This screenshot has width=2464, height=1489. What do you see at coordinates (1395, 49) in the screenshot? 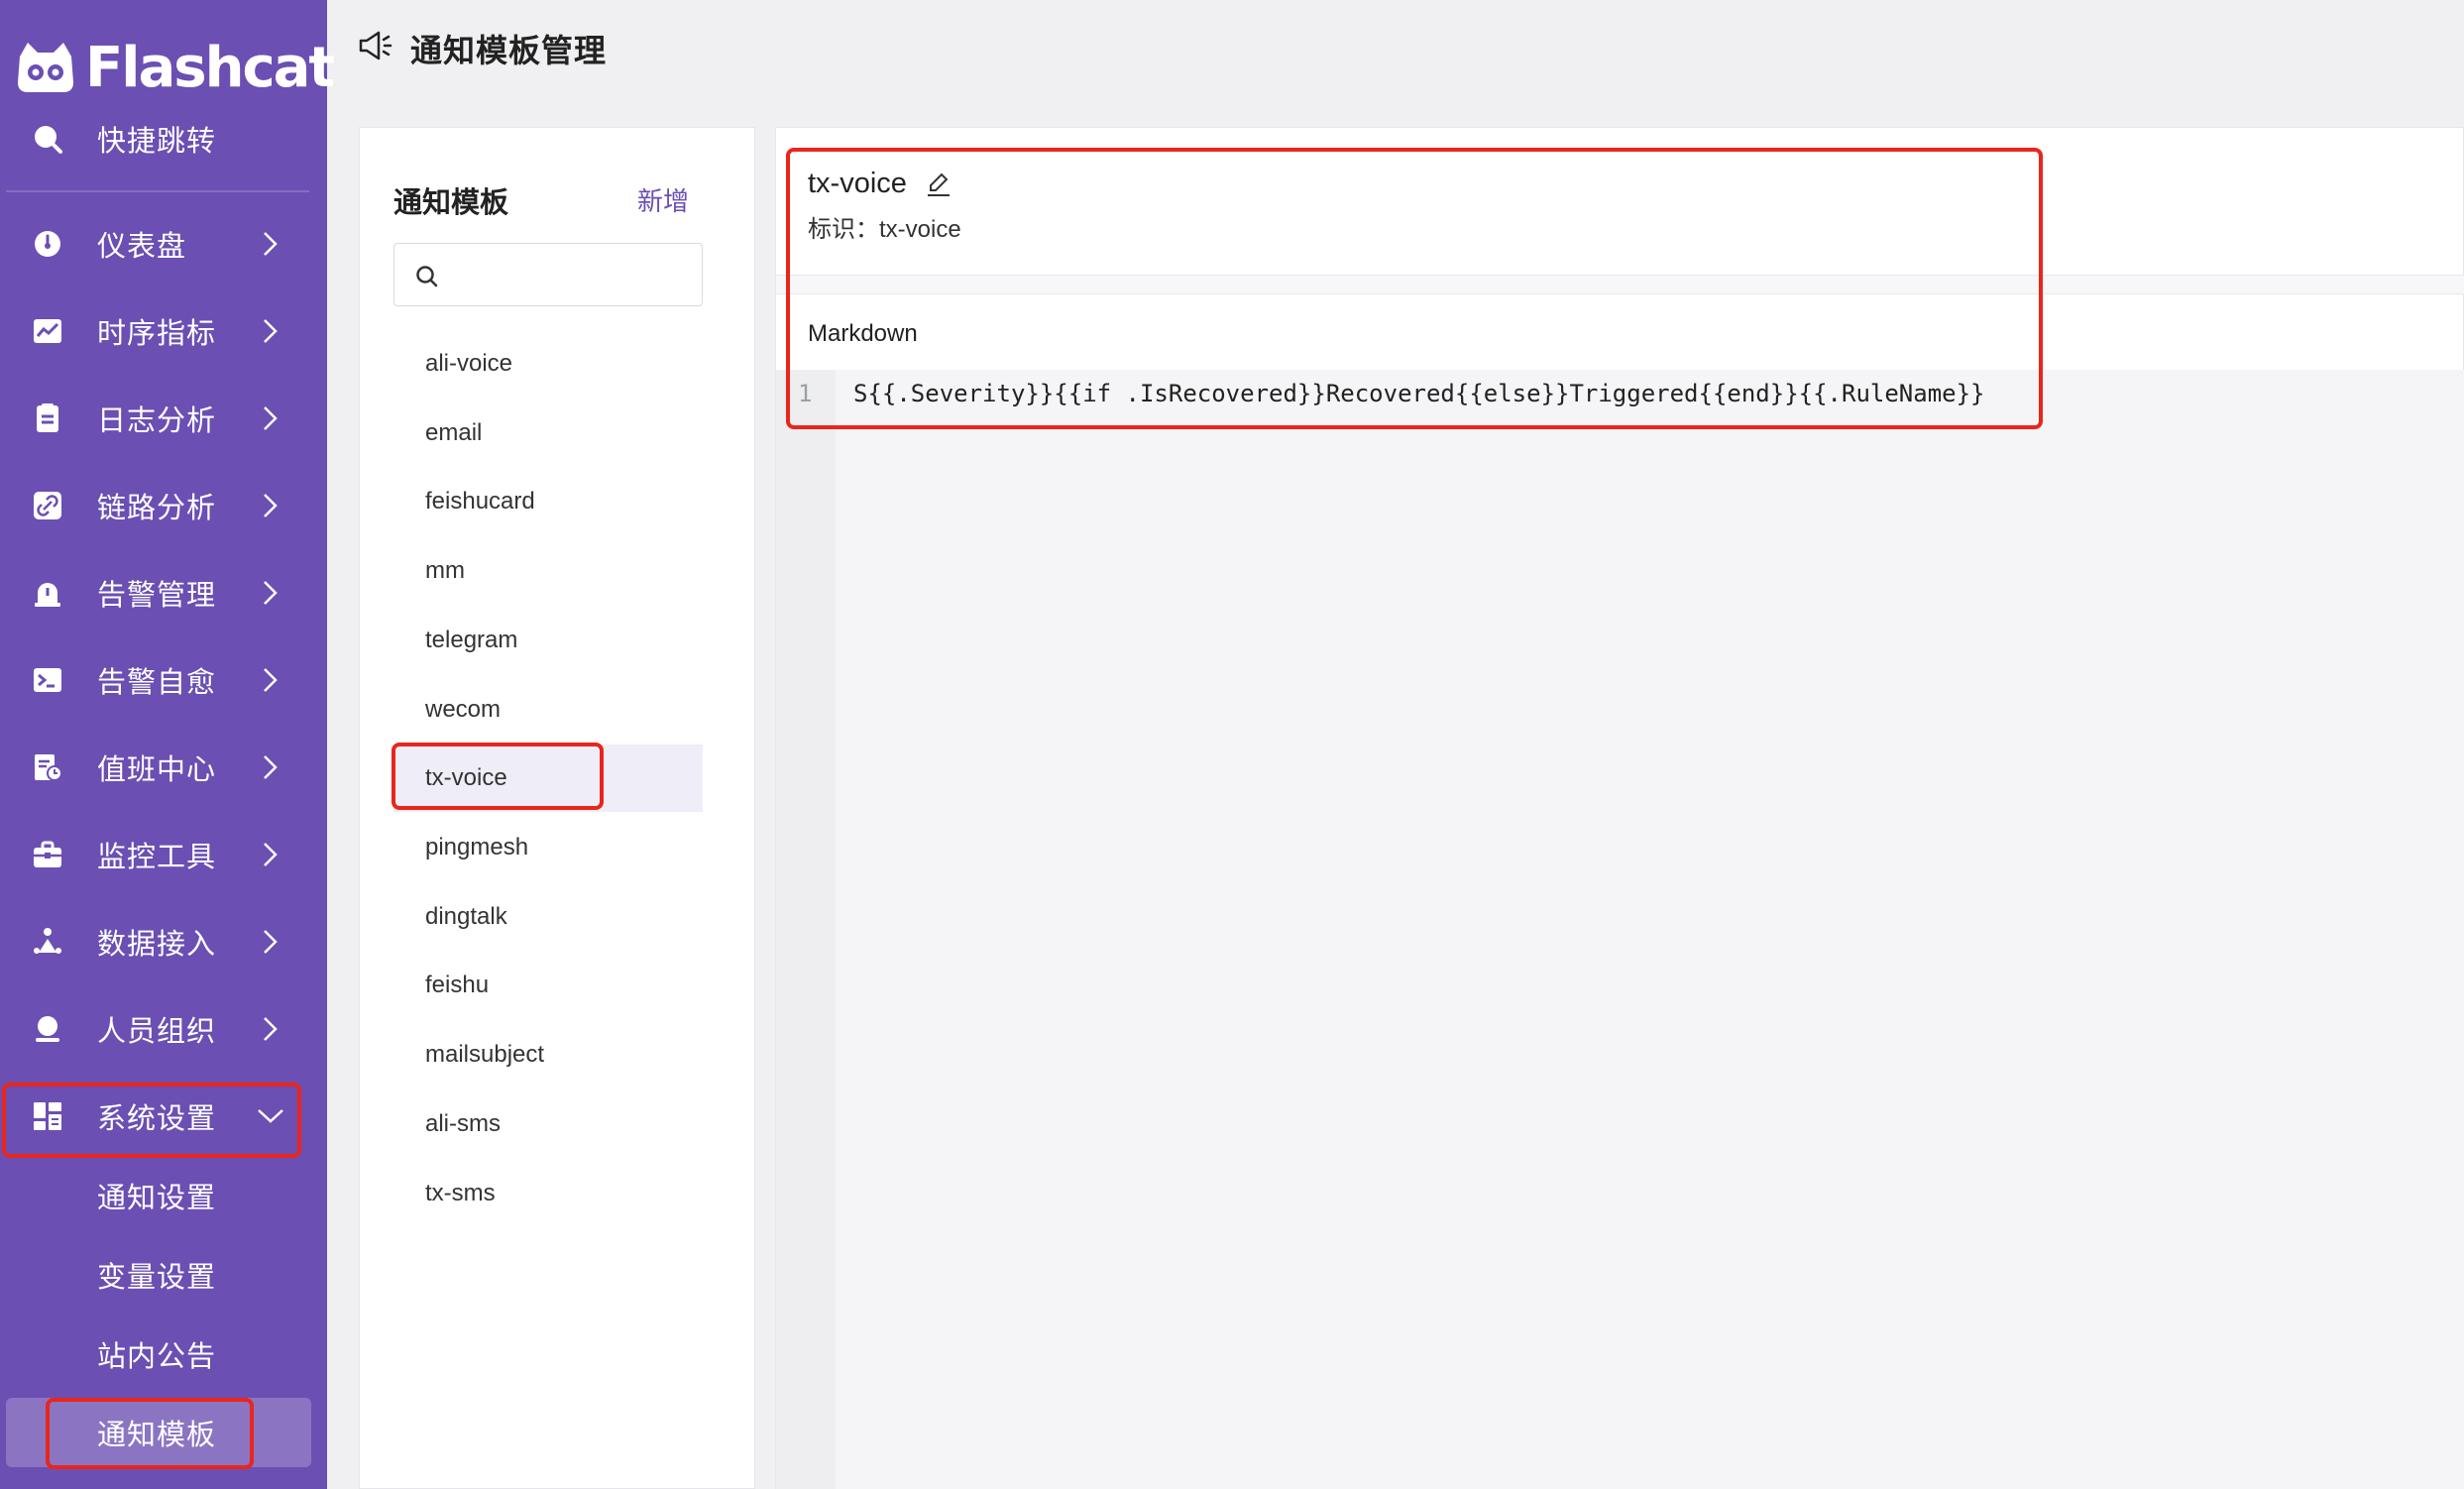
I see `page-header: 通知模板管理` at bounding box center [1395, 49].